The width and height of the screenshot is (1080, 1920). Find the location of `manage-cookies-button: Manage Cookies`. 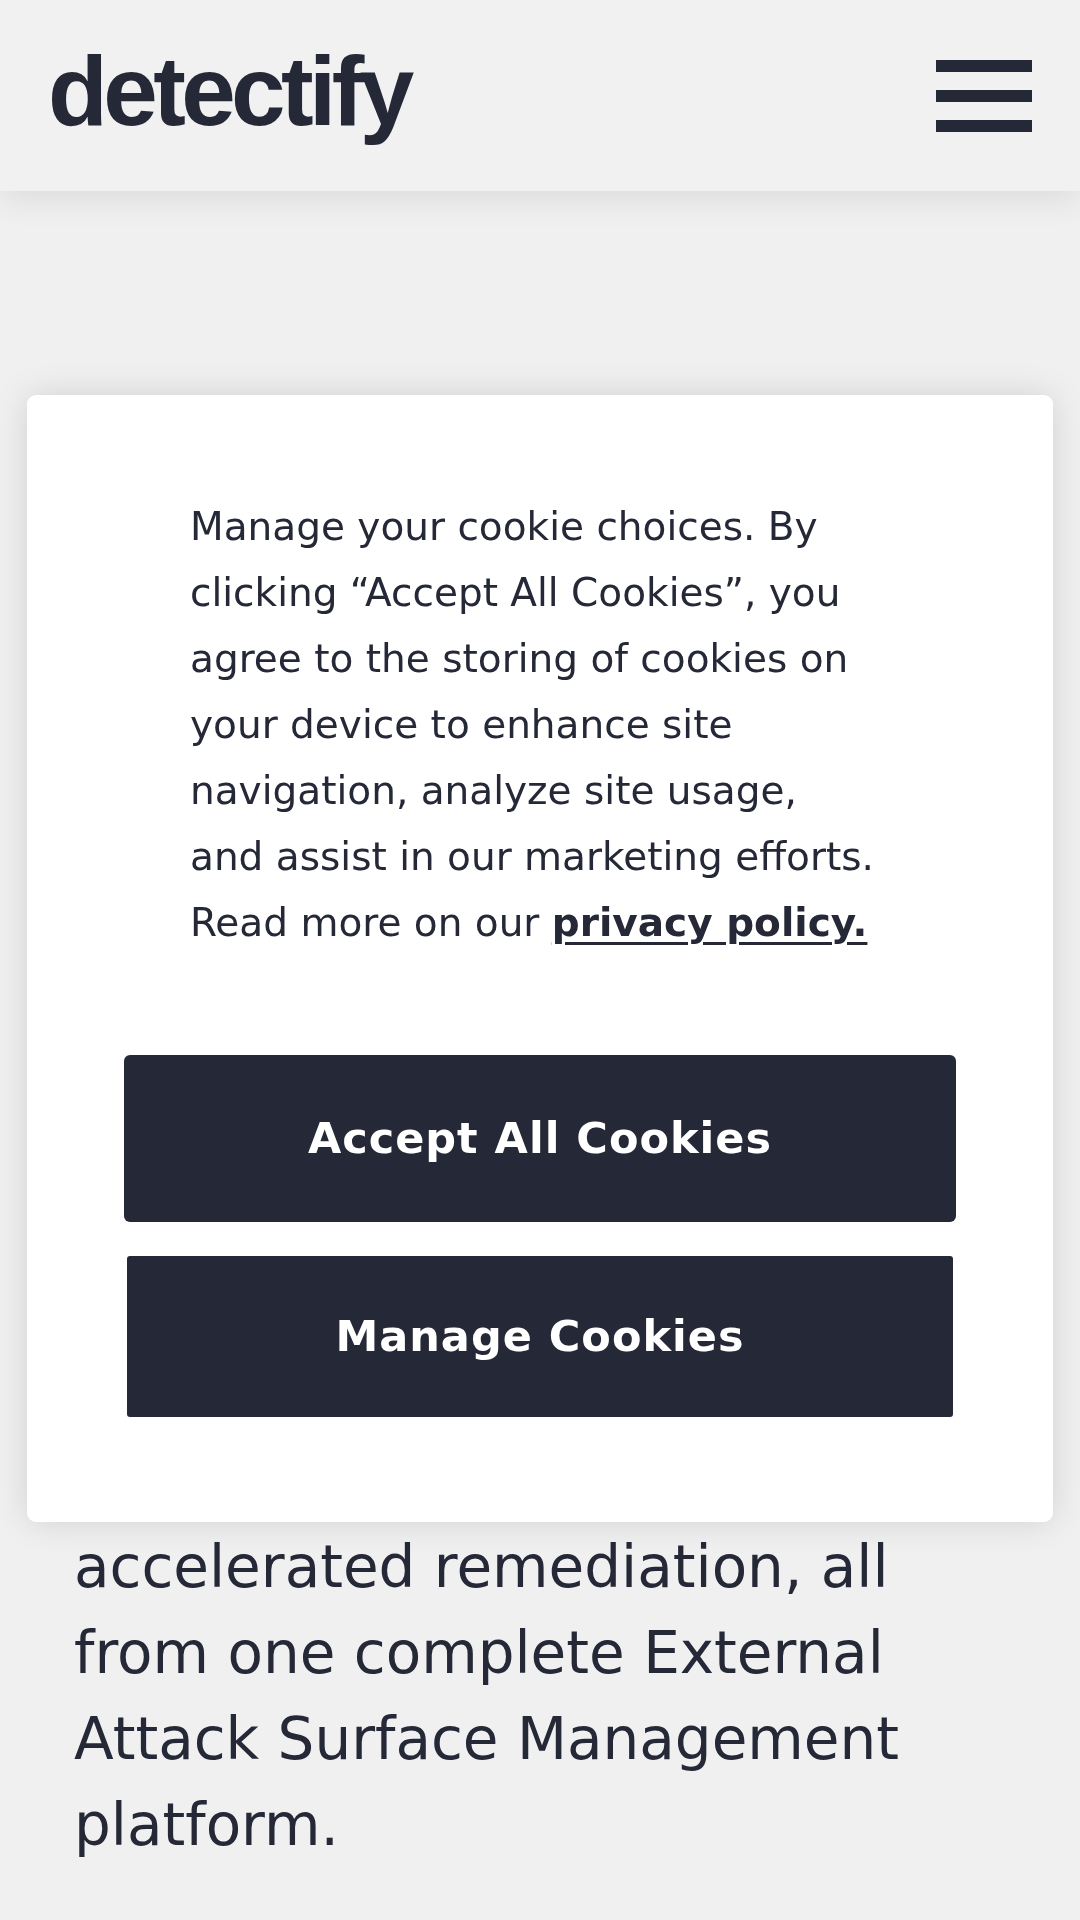

manage-cookies-button: Manage Cookies is located at coordinates (540, 1336).